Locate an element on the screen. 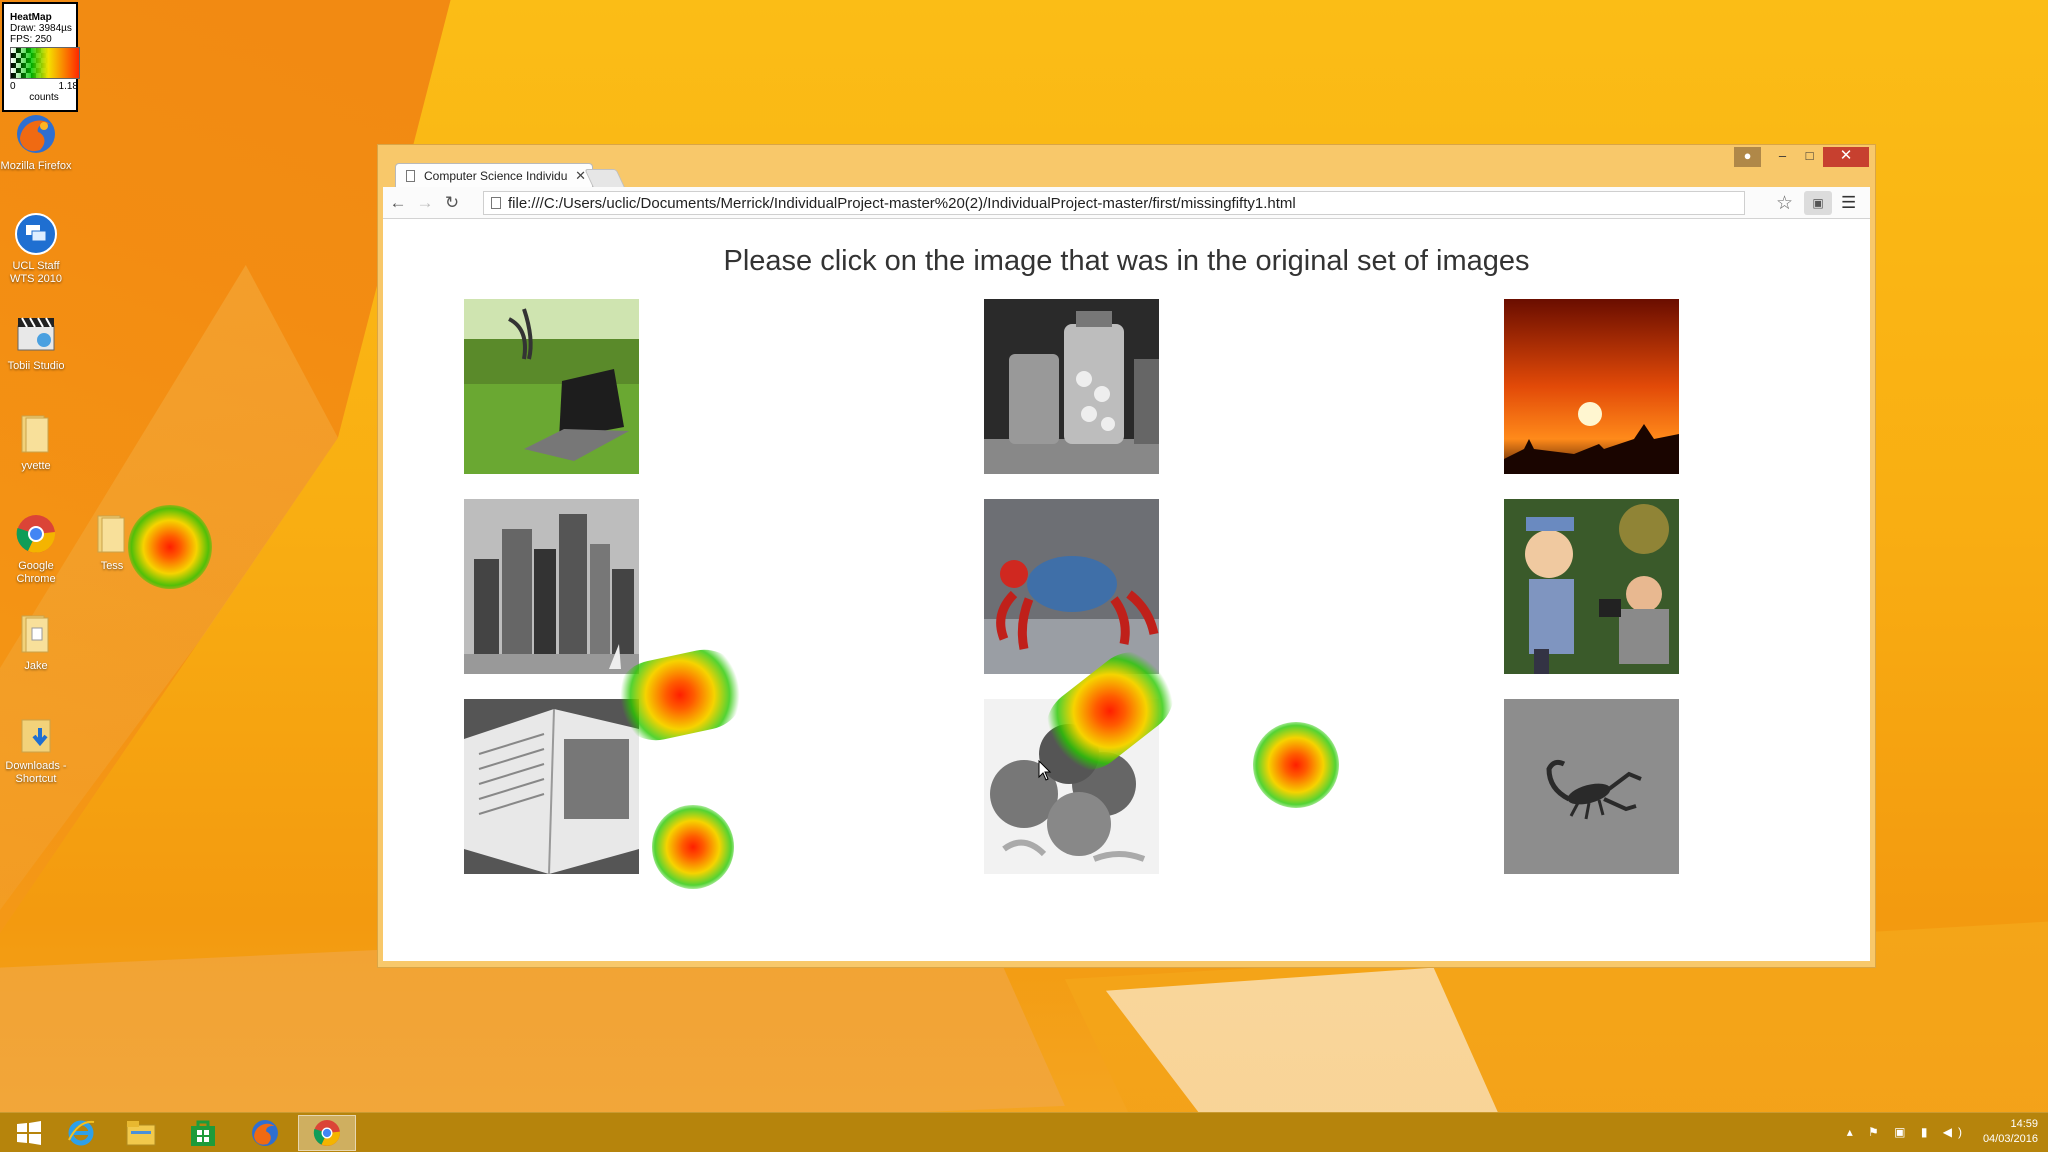  forward-icon: → is located at coordinates (425, 203).